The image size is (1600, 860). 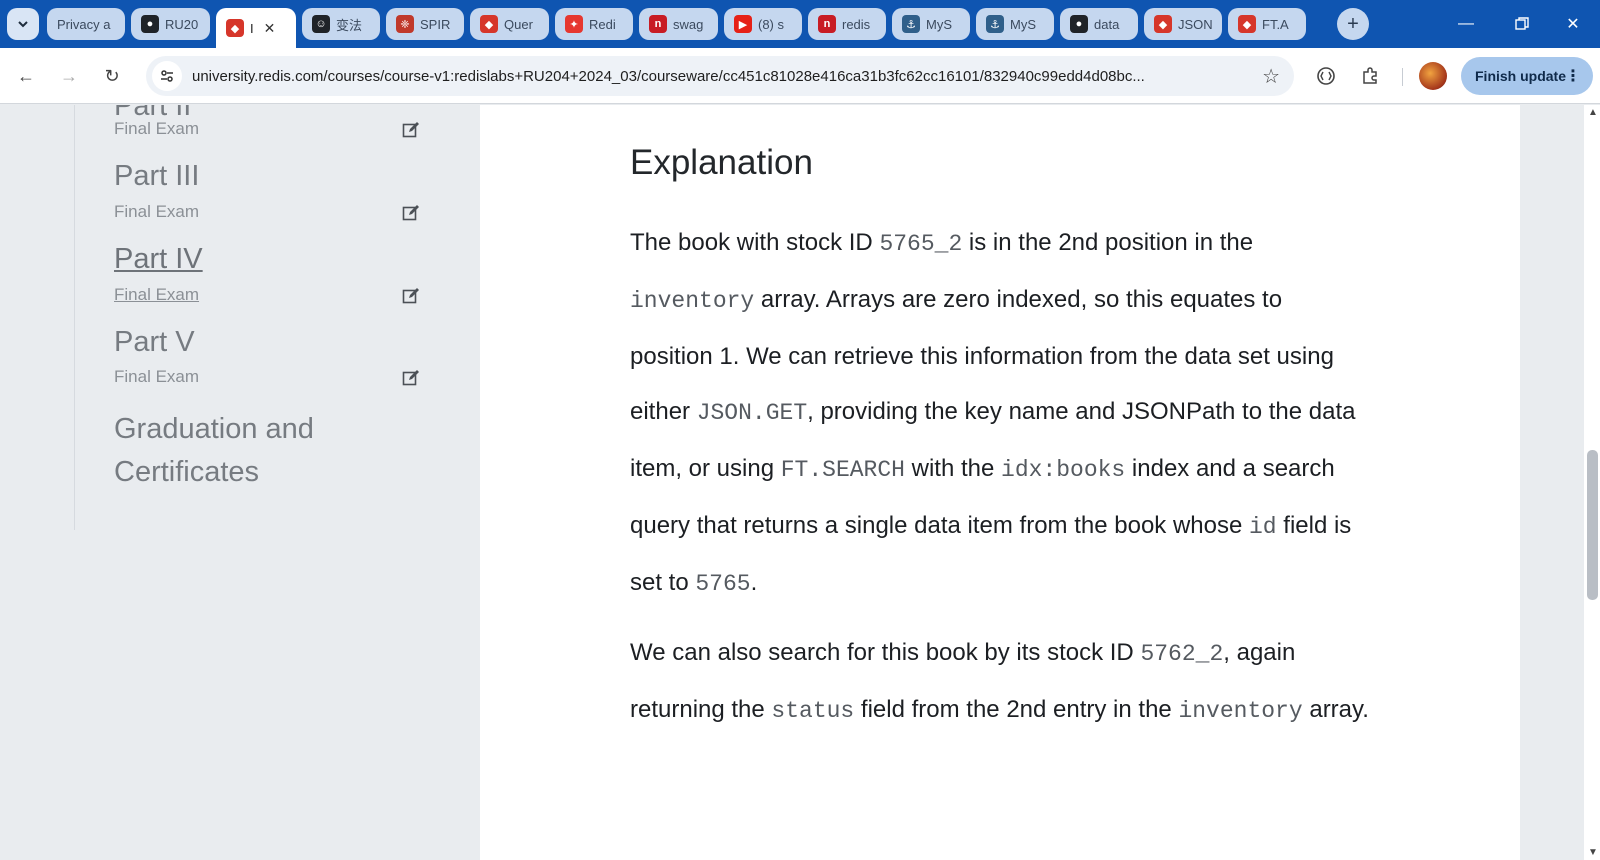 I want to click on browser-tab: ● data, so click(x=1099, y=24).